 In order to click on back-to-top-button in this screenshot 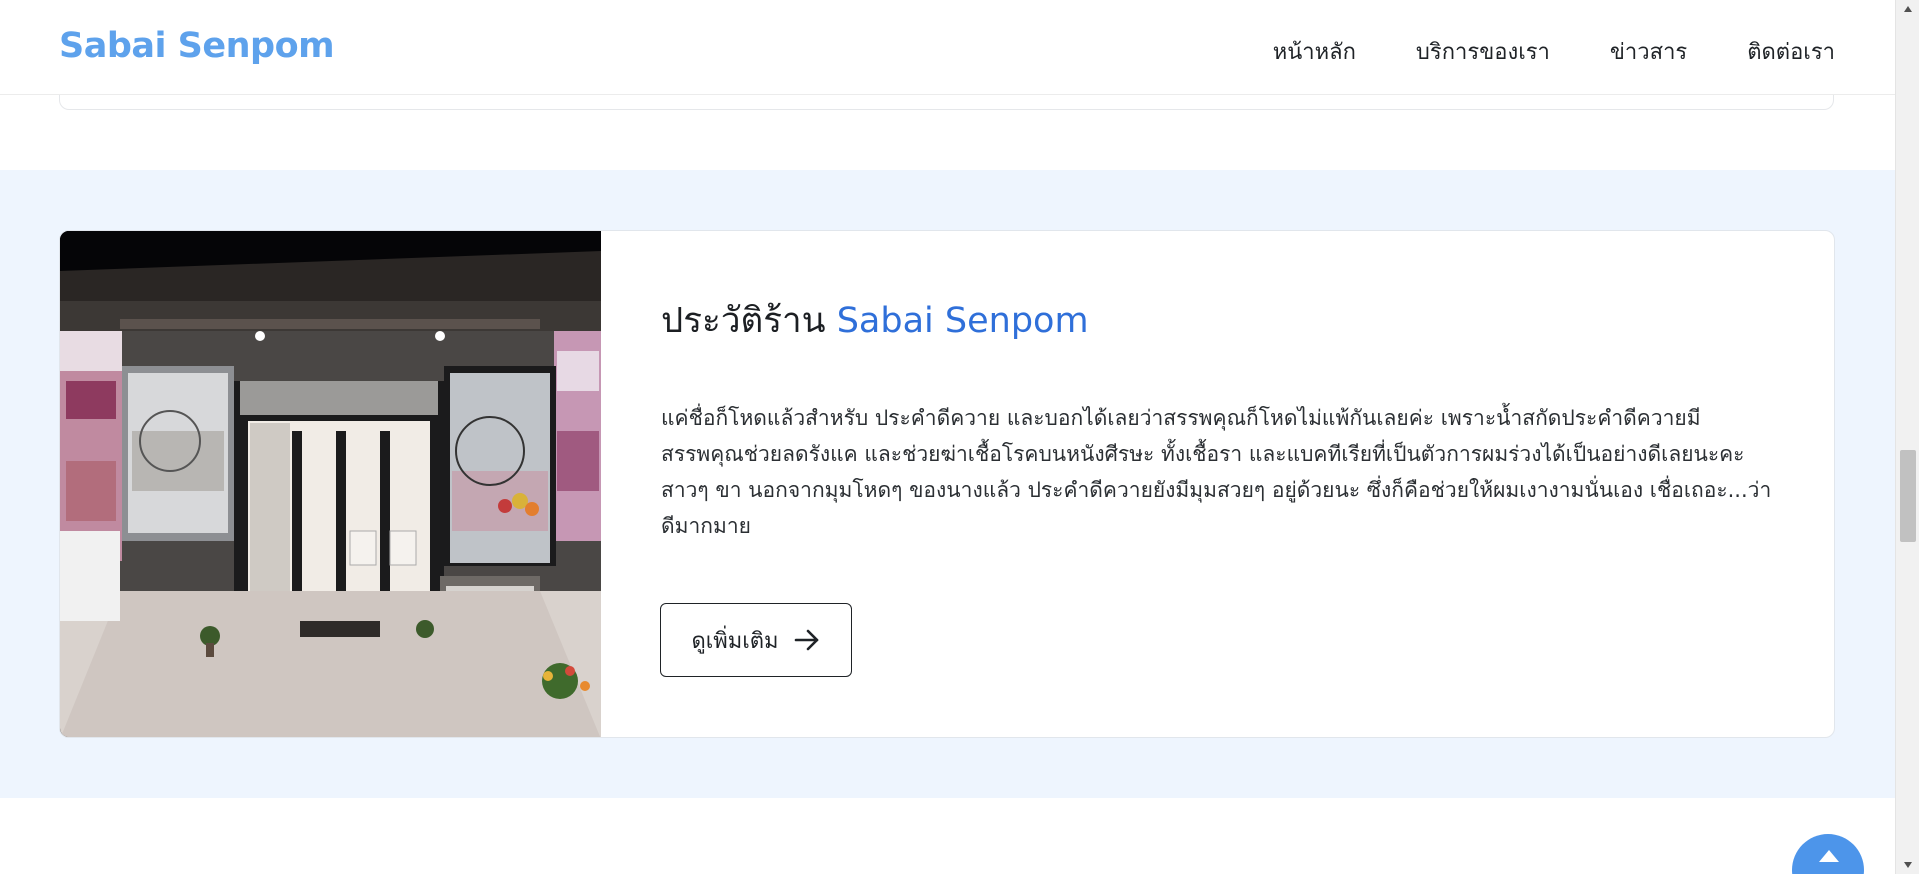, I will do `click(1828, 854)`.